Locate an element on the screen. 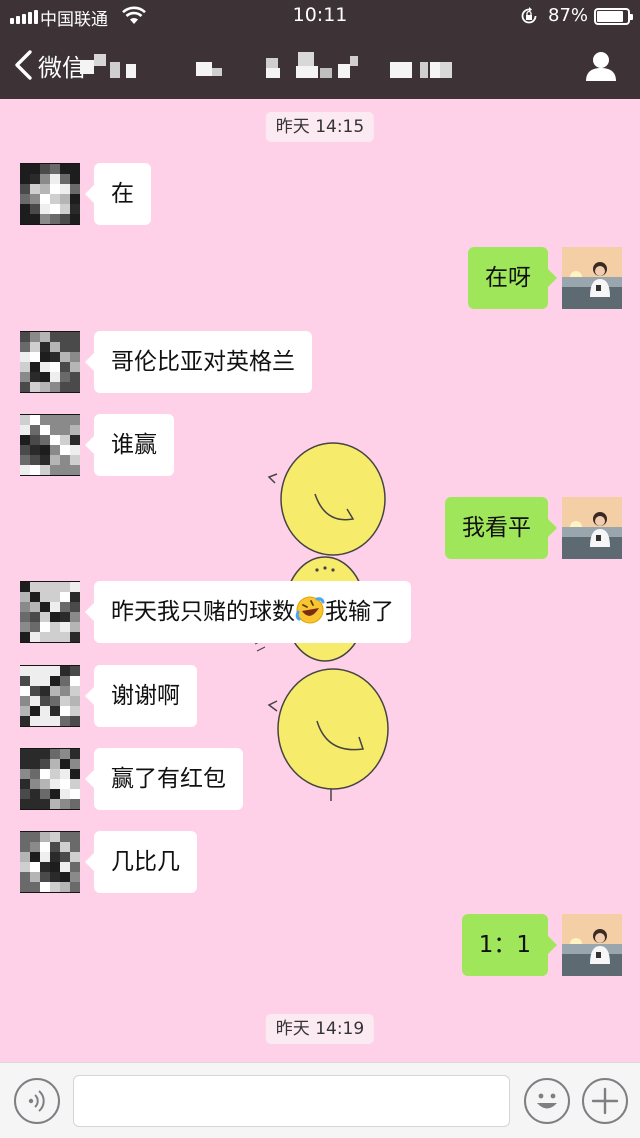 The width and height of the screenshot is (640, 1138). message-bubble-received: 昨天我只赌的球数 我输了 is located at coordinates (248, 612).